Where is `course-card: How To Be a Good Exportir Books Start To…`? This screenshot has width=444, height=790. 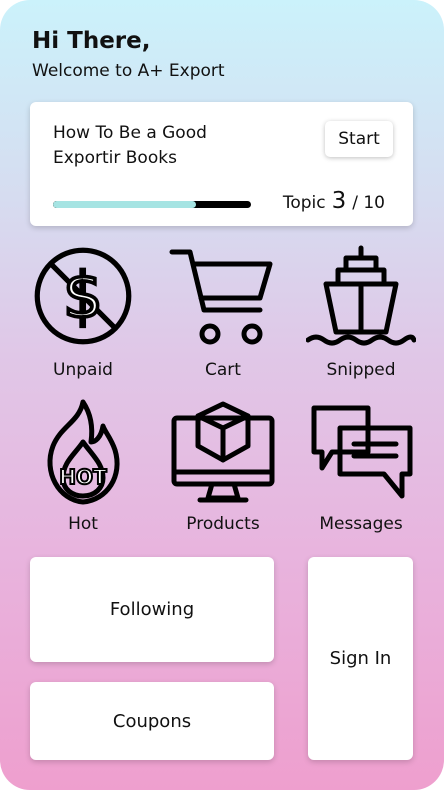
course-card: How To Be a Good Exportir Books Start To… is located at coordinates (221, 164).